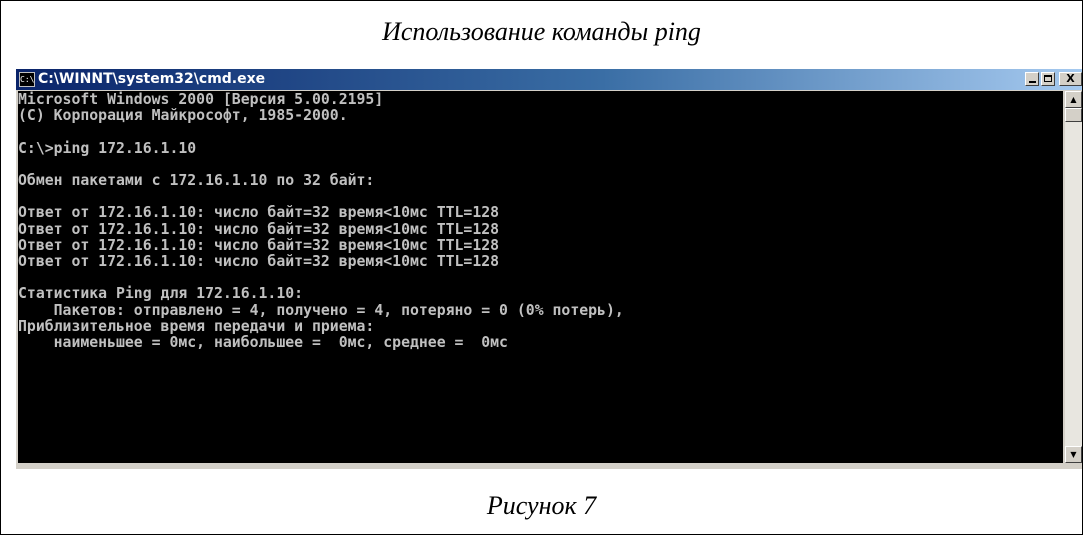  Describe the element at coordinates (196, 326) in the screenshot. I see `console-line: Приблизительное время передачи и приема:` at that location.